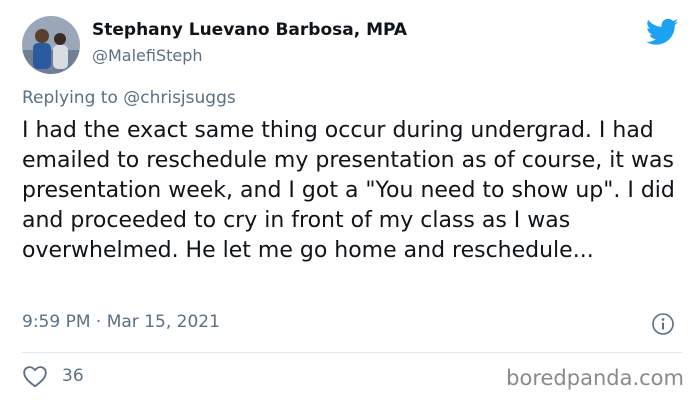  What do you see at coordinates (352, 352) in the screenshot?
I see `divider` at bounding box center [352, 352].